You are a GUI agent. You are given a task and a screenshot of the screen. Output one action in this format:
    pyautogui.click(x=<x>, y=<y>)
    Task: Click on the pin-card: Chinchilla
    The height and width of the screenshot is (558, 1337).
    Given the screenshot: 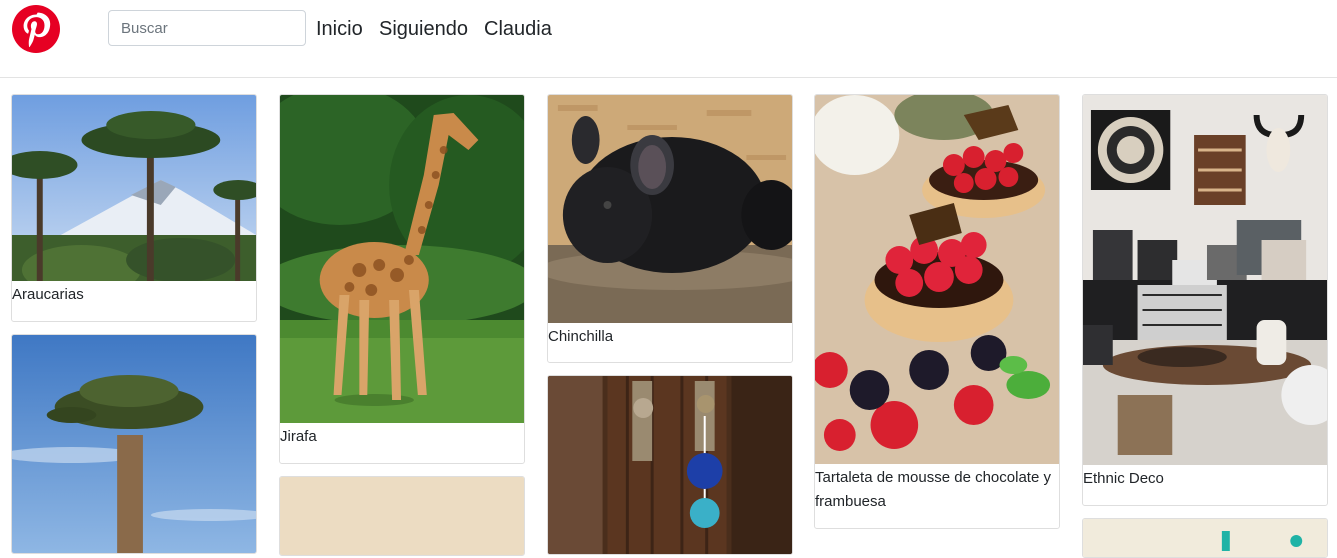 What is the action you would take?
    pyautogui.click(x=670, y=228)
    